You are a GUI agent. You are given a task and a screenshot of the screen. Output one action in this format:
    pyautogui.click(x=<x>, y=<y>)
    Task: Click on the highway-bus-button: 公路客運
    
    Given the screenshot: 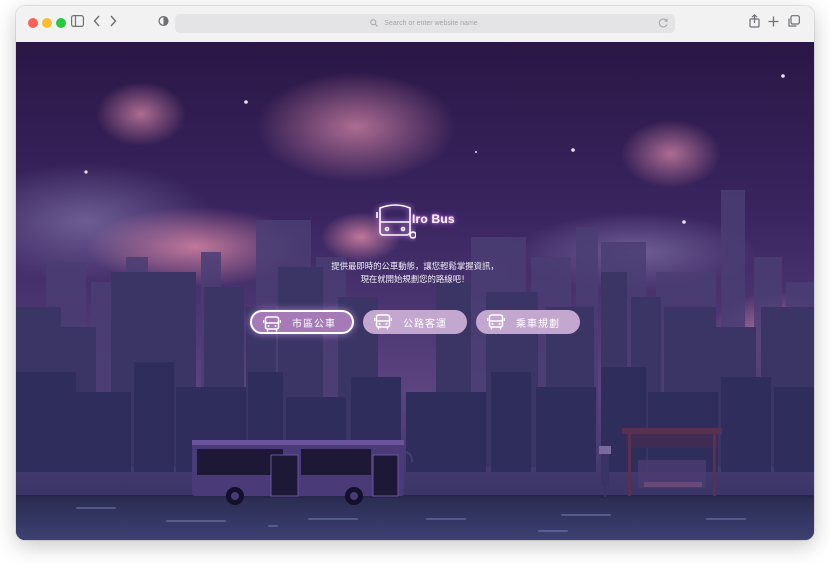 What is the action you would take?
    pyautogui.click(x=415, y=322)
    